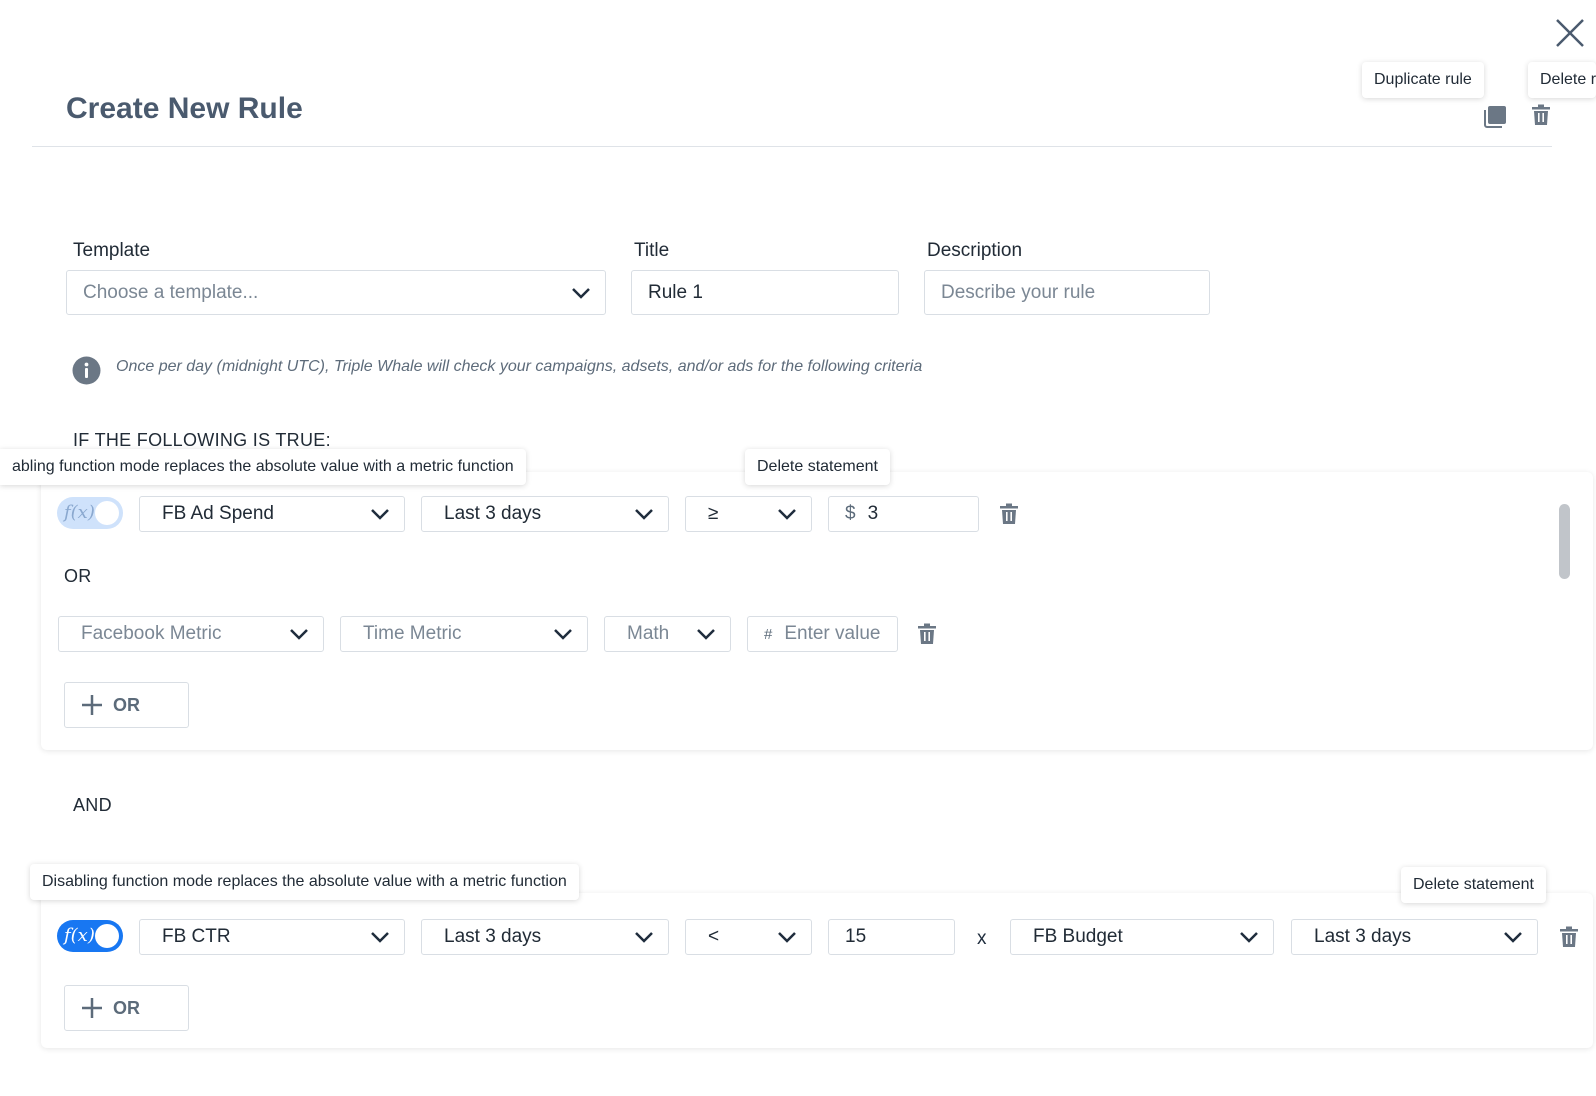  What do you see at coordinates (832, 633) in the screenshot?
I see `enter-value-placeholder: Enter value` at bounding box center [832, 633].